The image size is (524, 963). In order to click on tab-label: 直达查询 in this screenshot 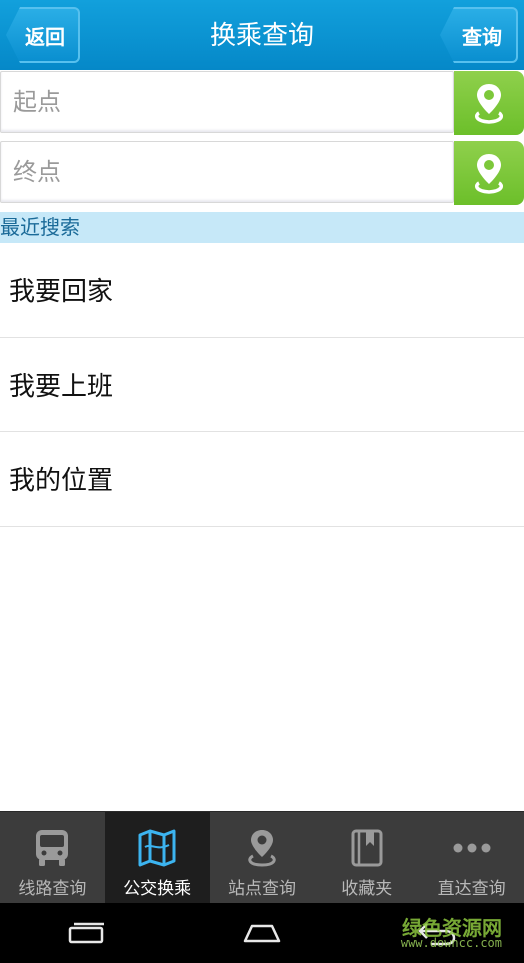, I will do `click(471, 889)`.